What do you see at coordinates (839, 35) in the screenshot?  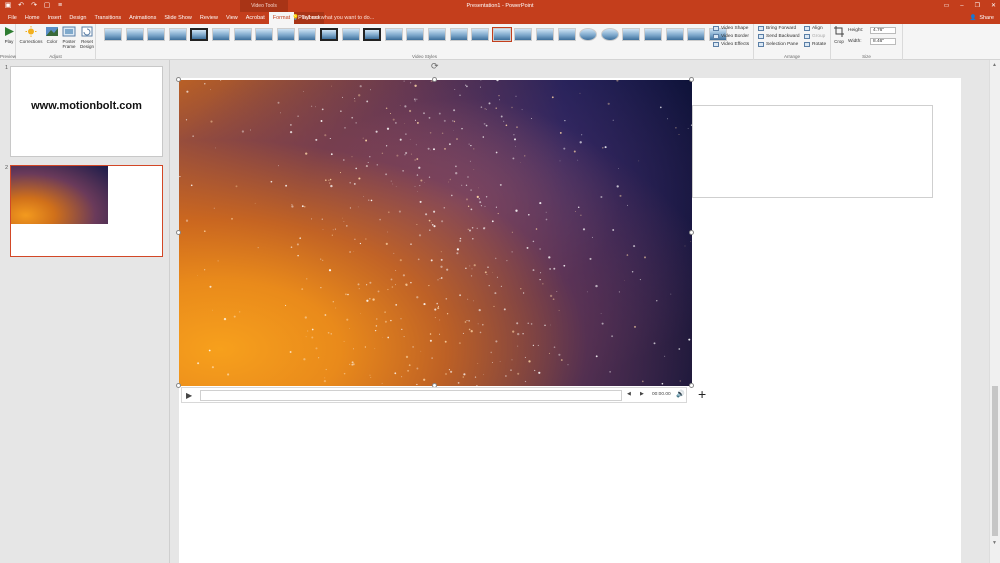 I see `crop-button: Crop` at bounding box center [839, 35].